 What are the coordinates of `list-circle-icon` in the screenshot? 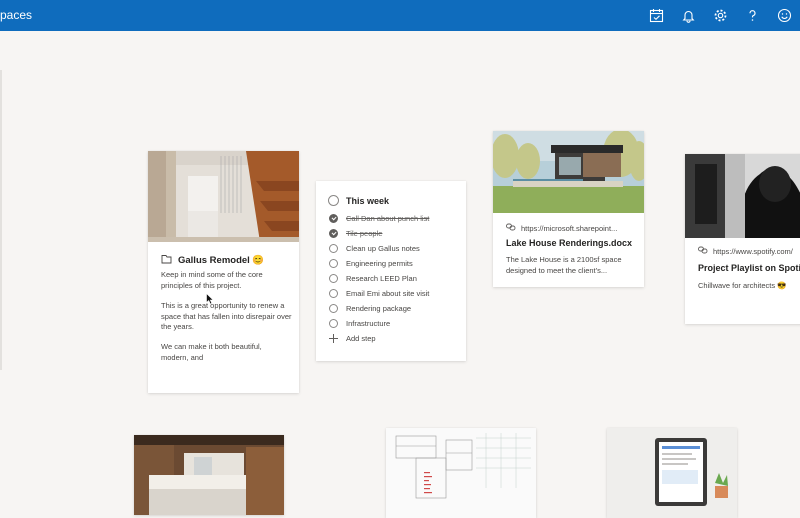 It's located at (333, 200).